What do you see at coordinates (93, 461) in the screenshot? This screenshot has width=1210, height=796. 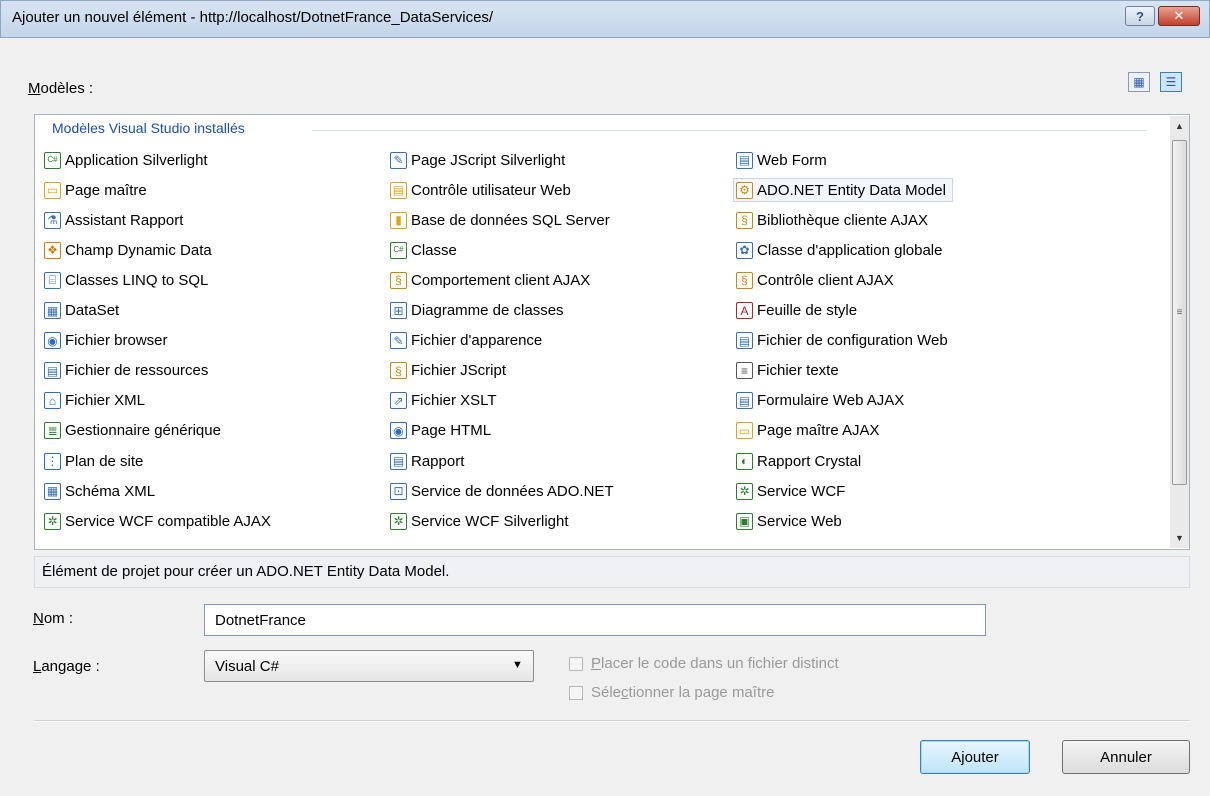 I see `template-item: ⋮ Plan de site` at bounding box center [93, 461].